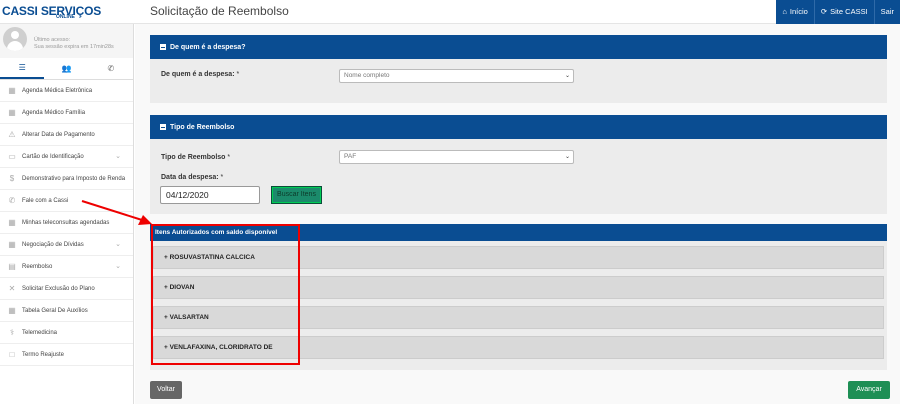  I want to click on expense-owner-select-value: Nome completo, so click(367, 75).